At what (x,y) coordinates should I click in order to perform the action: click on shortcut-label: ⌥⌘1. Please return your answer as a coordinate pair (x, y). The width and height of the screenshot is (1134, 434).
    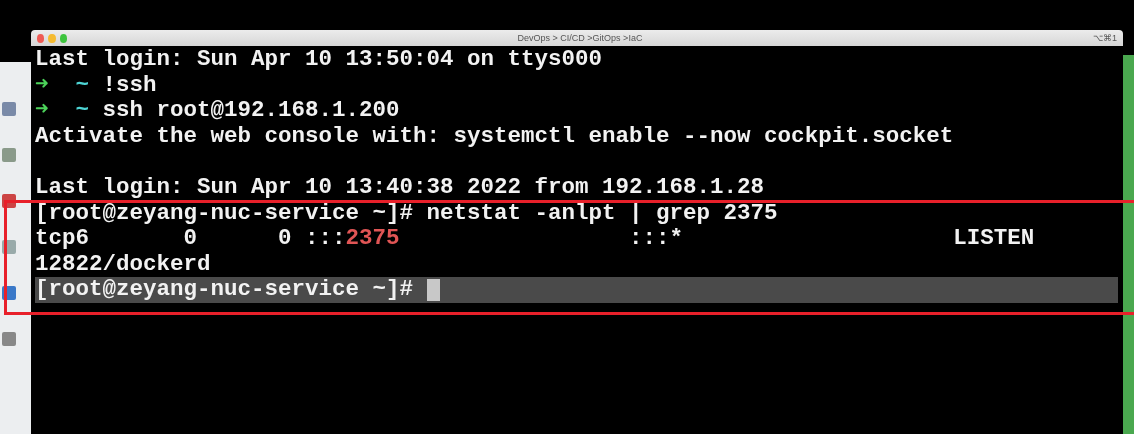
    Looking at the image, I should click on (1105, 38).